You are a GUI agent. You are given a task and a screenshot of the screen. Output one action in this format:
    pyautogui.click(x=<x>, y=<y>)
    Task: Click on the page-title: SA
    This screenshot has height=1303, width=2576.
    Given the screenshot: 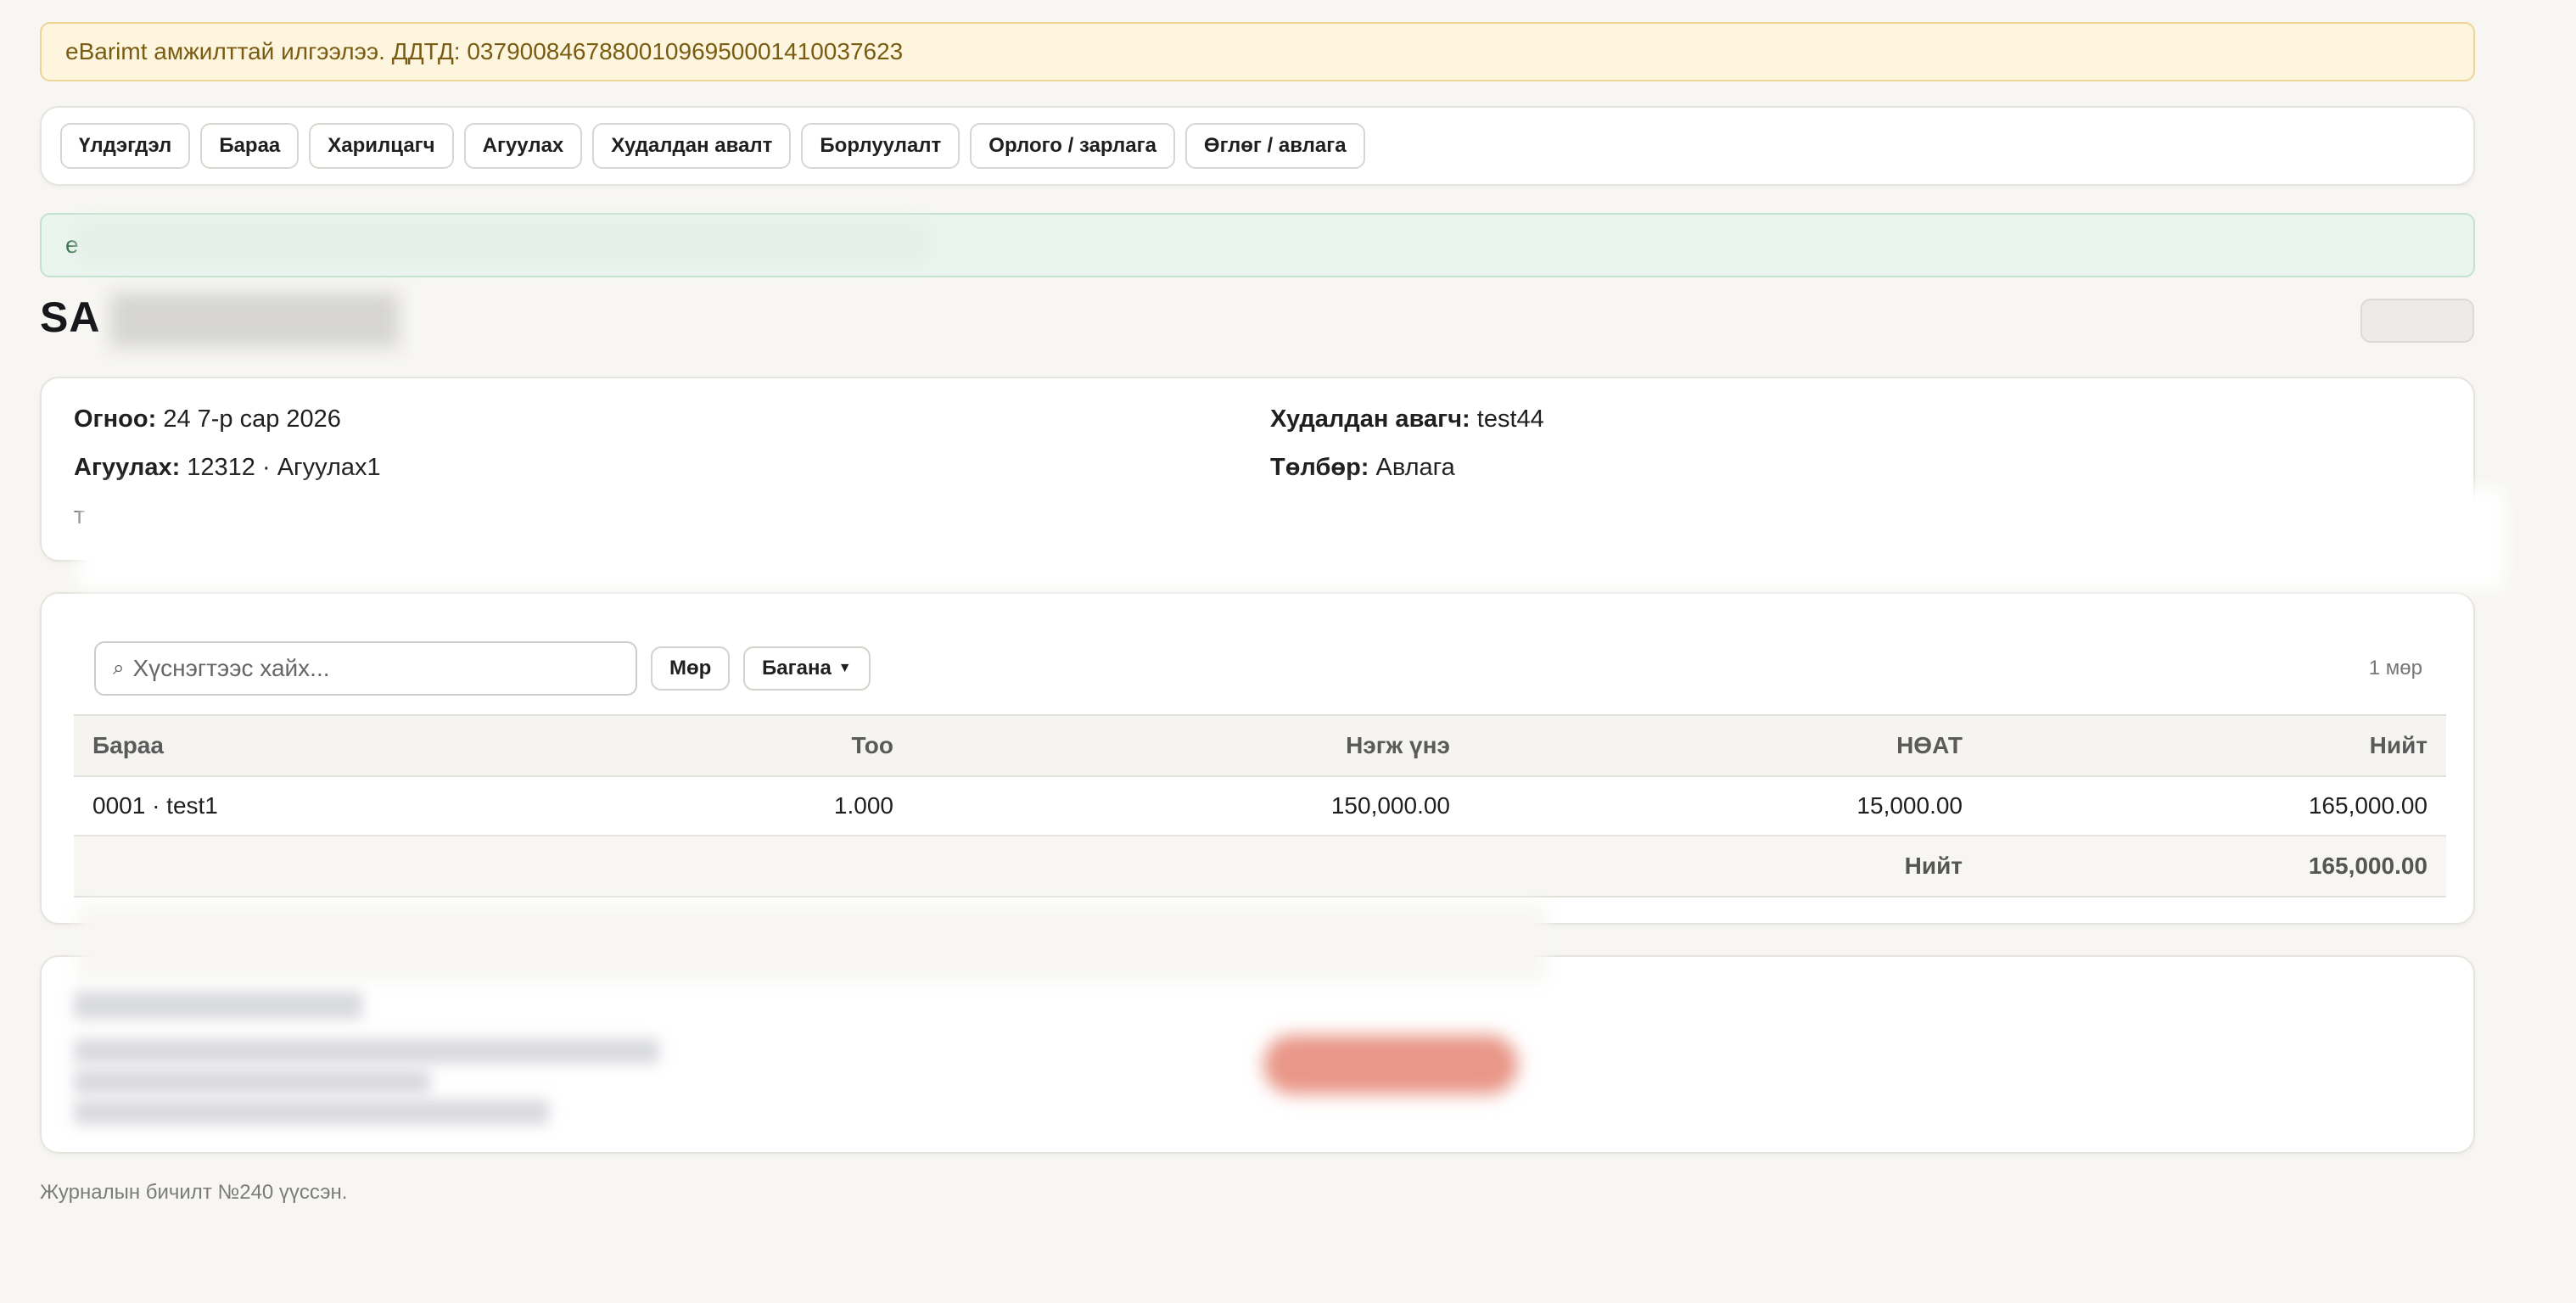 What is the action you would take?
    pyautogui.click(x=71, y=317)
    